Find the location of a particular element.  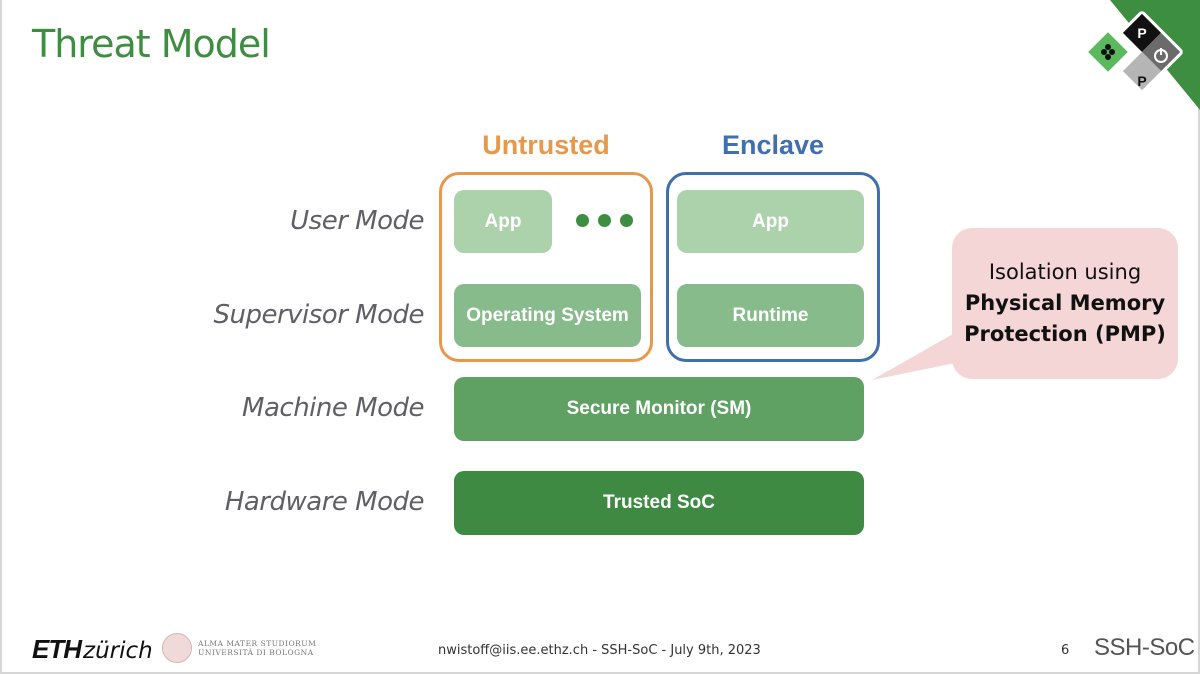

mode-label-user: User Mode is located at coordinates (357, 221).